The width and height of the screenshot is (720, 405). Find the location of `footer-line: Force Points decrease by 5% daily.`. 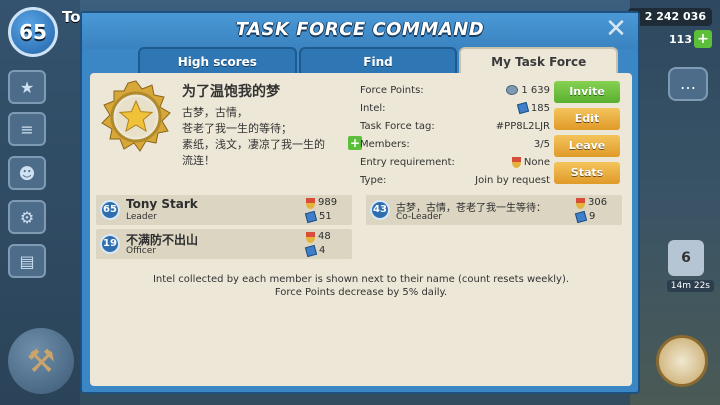

footer-line: Force Points decrease by 5% daily. is located at coordinates (361, 292).